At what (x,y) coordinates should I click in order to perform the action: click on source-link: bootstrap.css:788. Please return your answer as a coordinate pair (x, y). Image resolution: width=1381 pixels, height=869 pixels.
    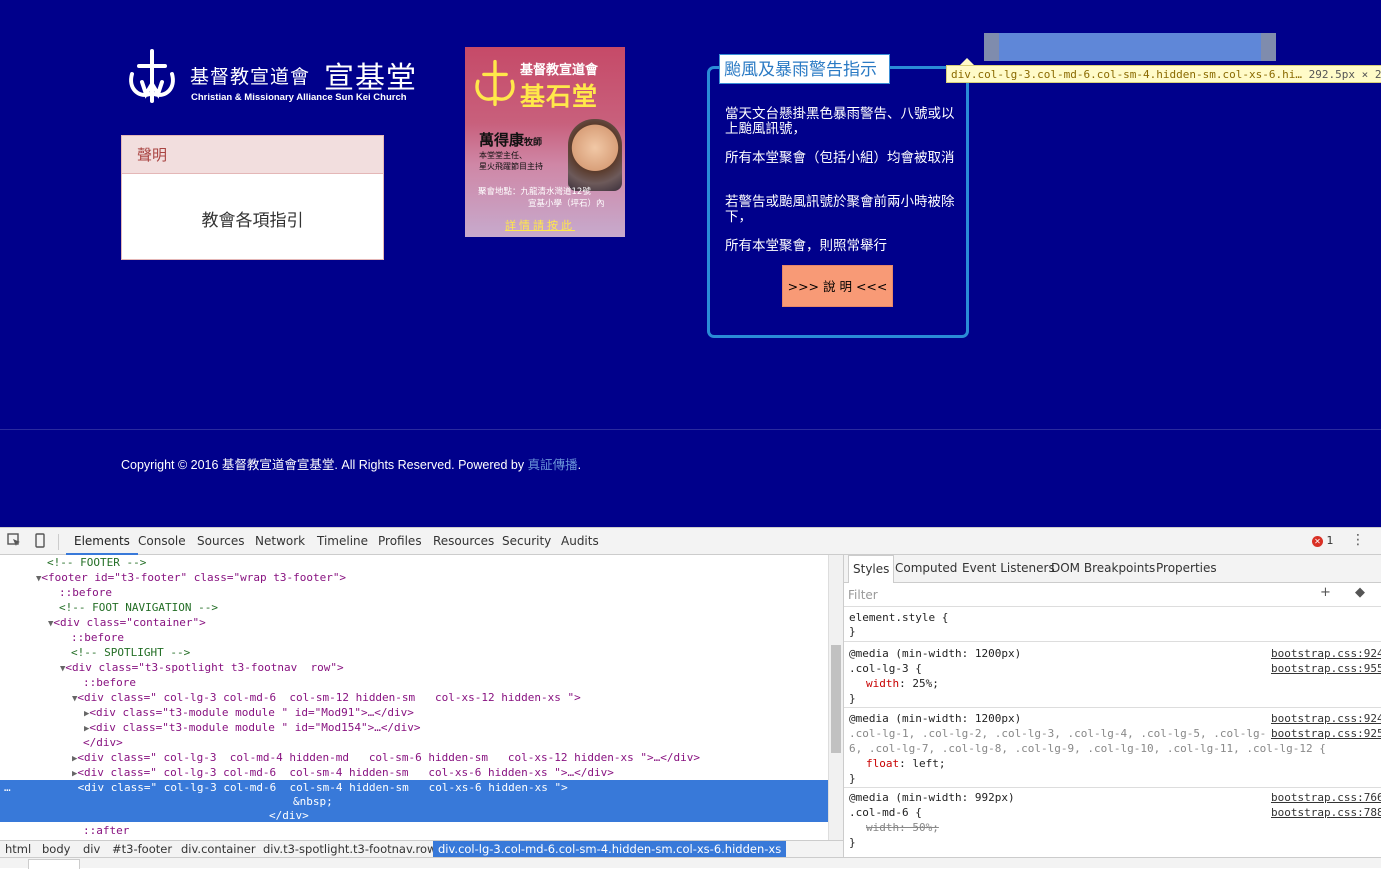
    Looking at the image, I should click on (1326, 812).